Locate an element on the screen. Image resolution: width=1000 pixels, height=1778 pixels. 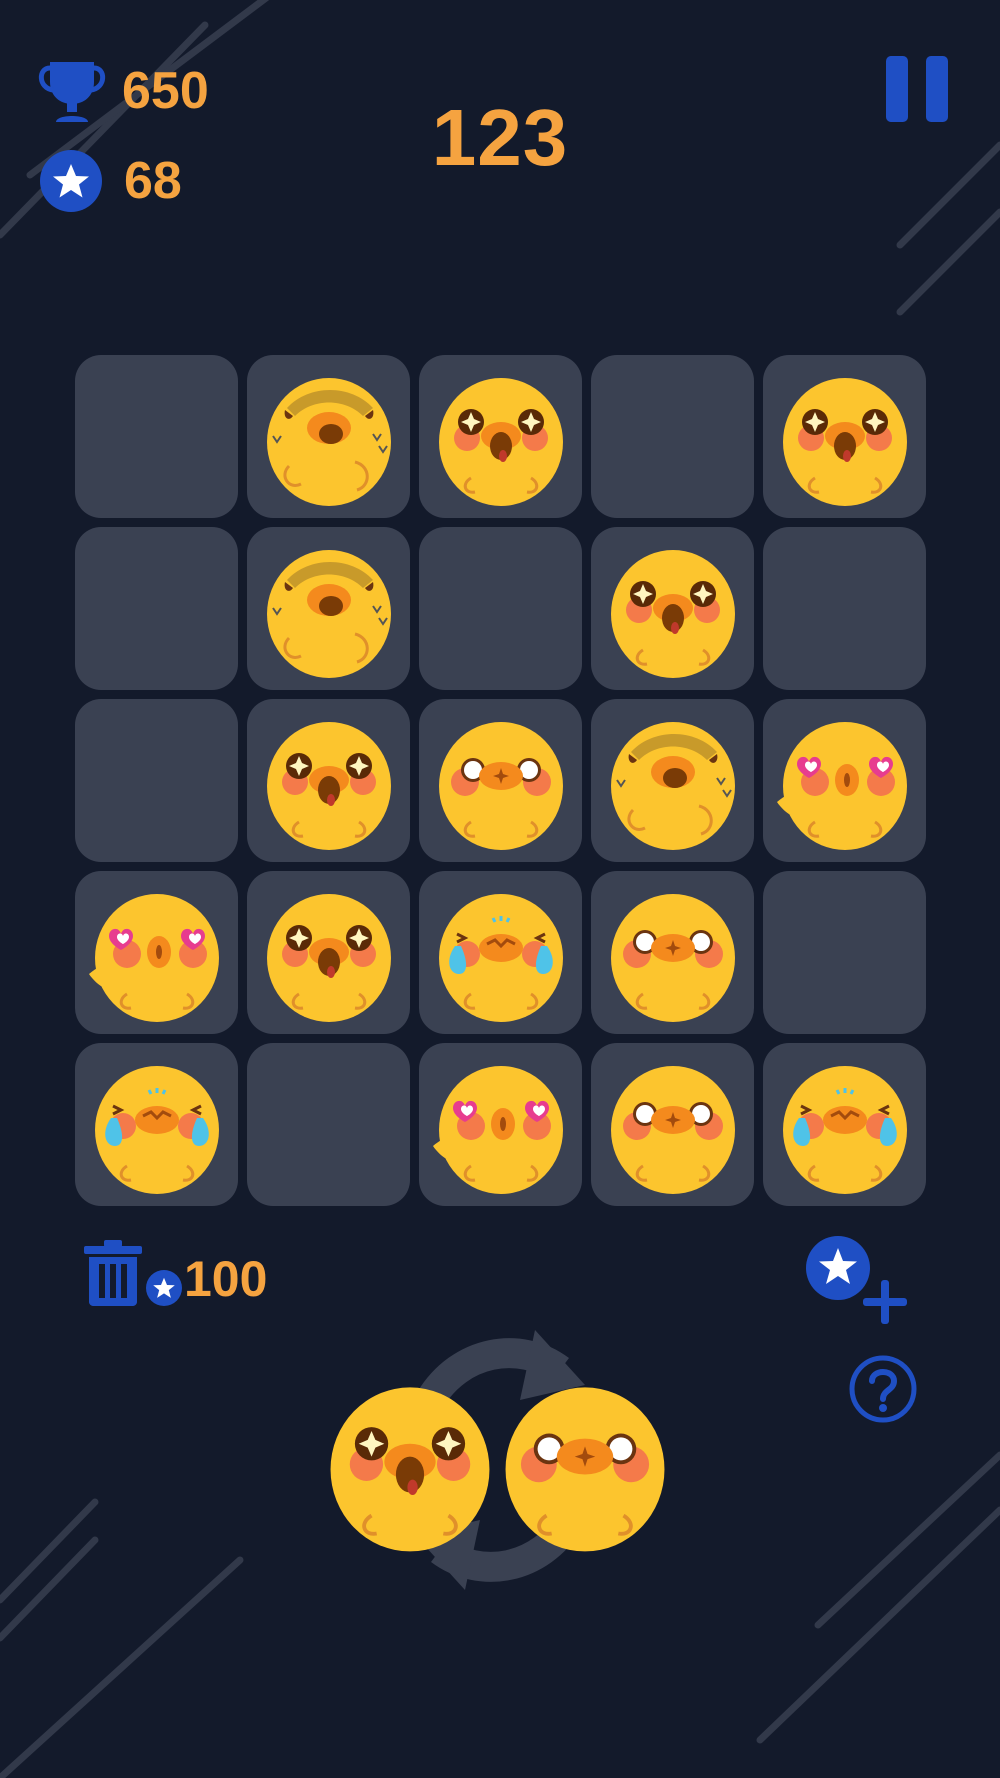
next-piece-left is located at coordinates (410, 1463).